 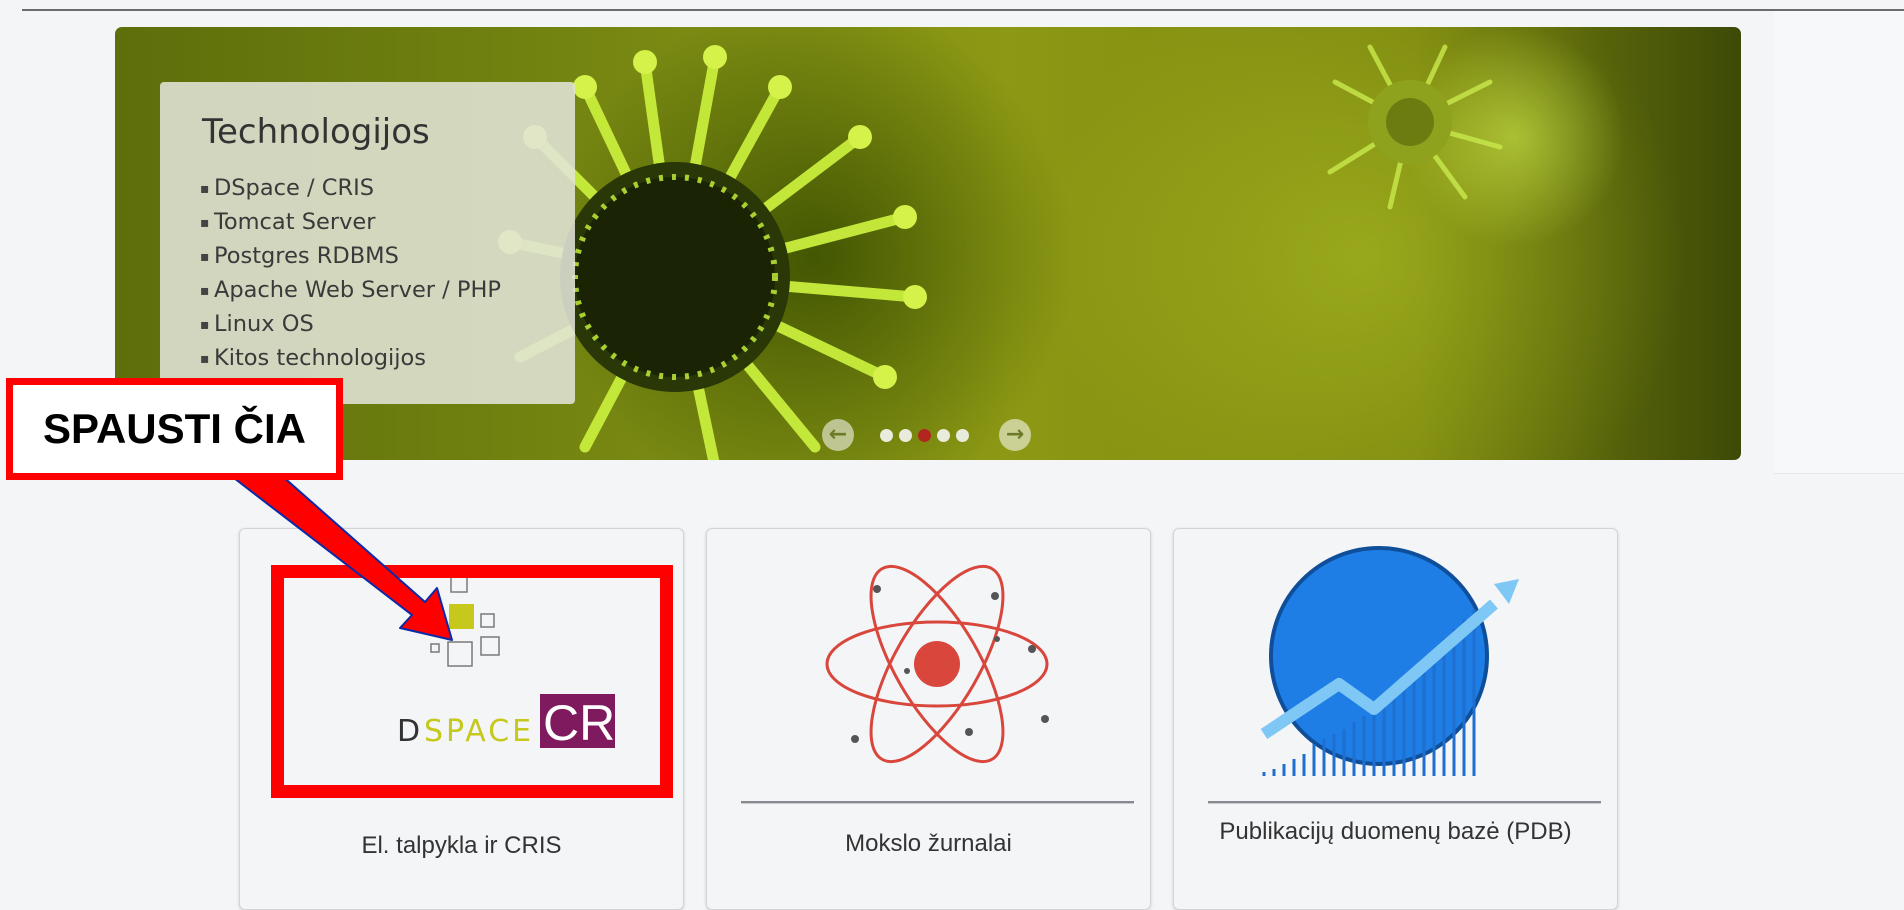 I want to click on carousel-prev-button: ←, so click(x=838, y=435).